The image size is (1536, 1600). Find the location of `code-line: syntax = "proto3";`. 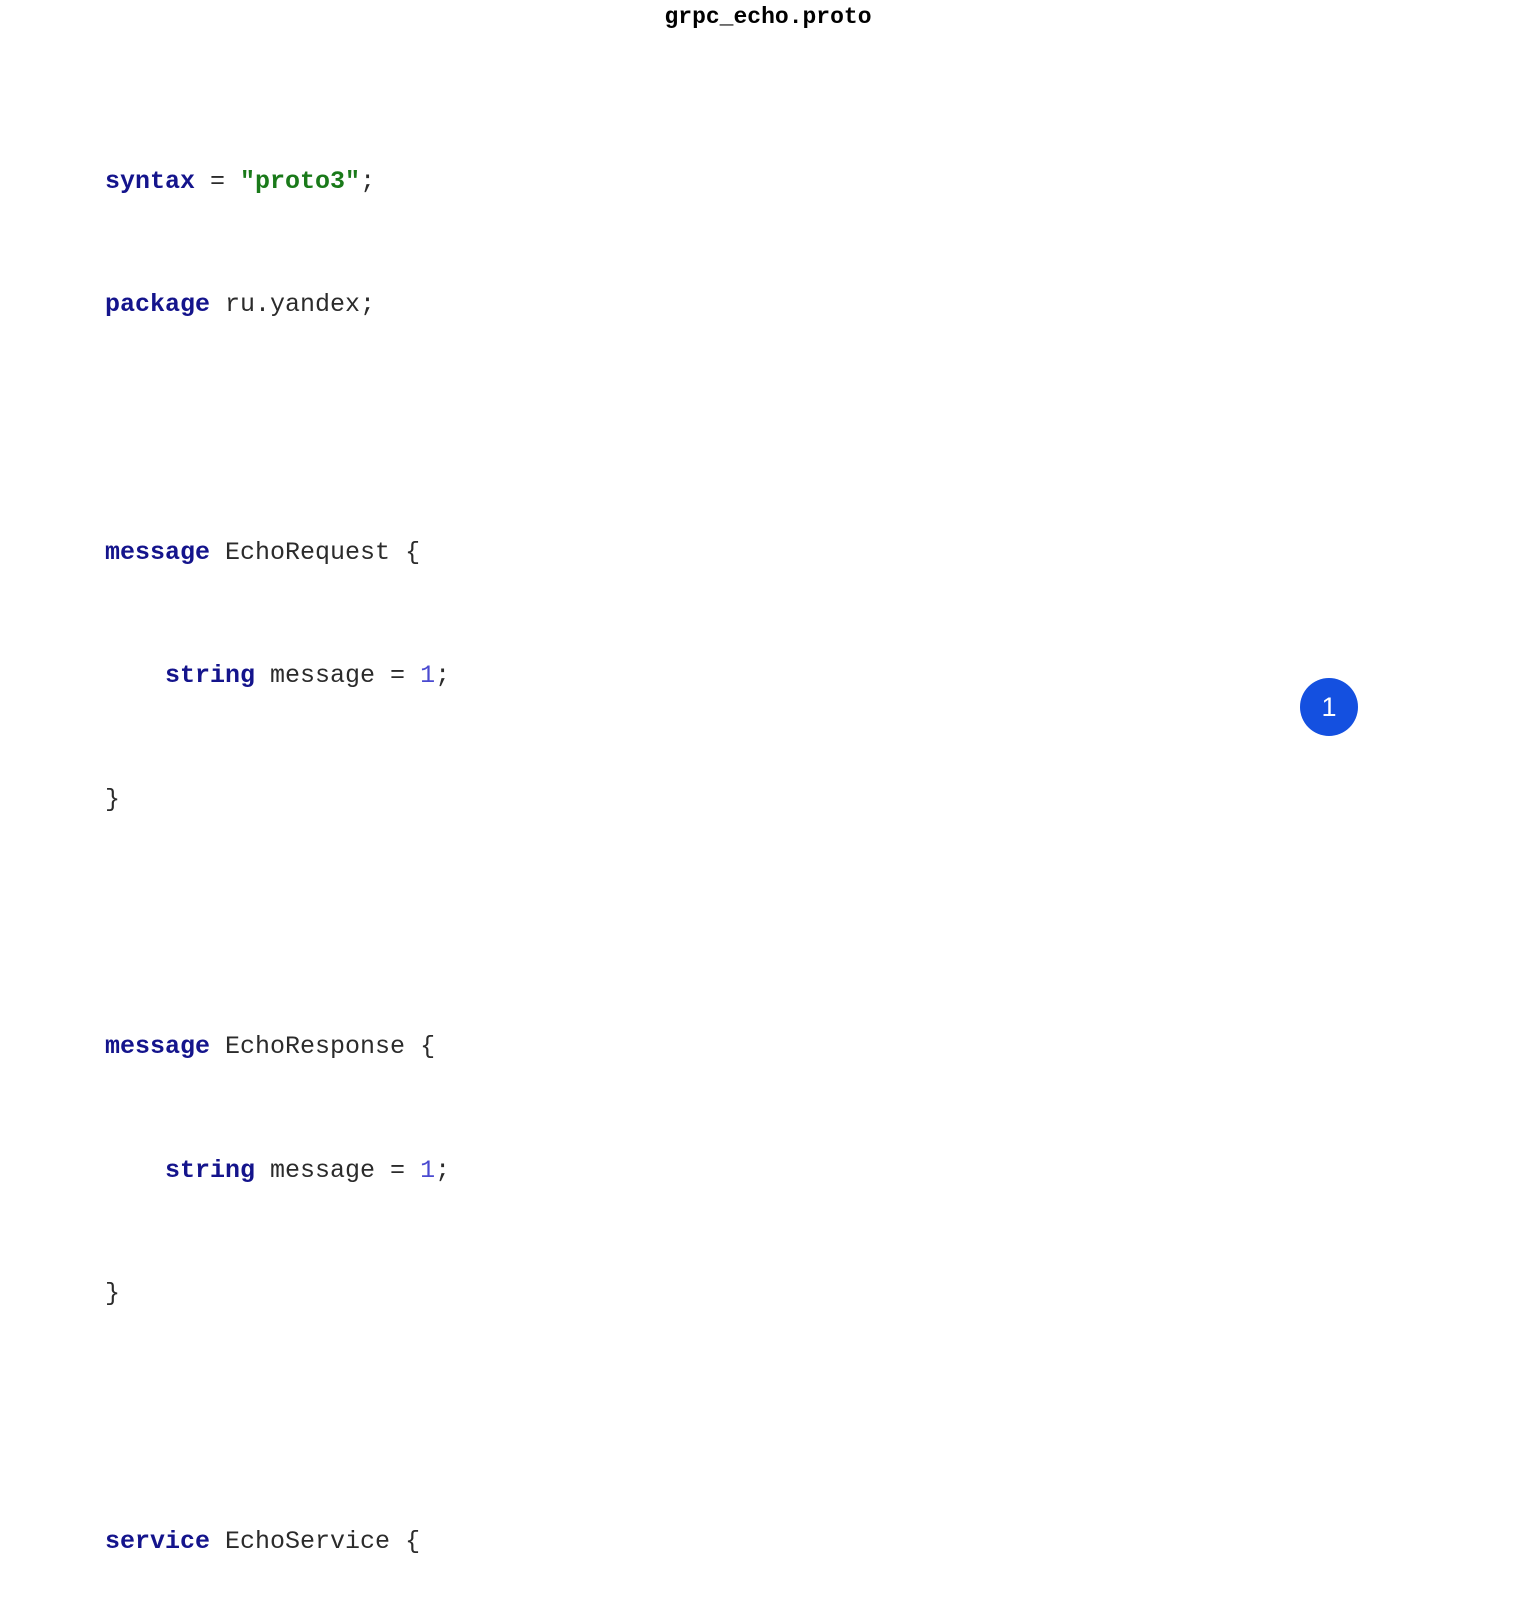

code-line: syntax = "proto3"; is located at coordinates (675, 182).